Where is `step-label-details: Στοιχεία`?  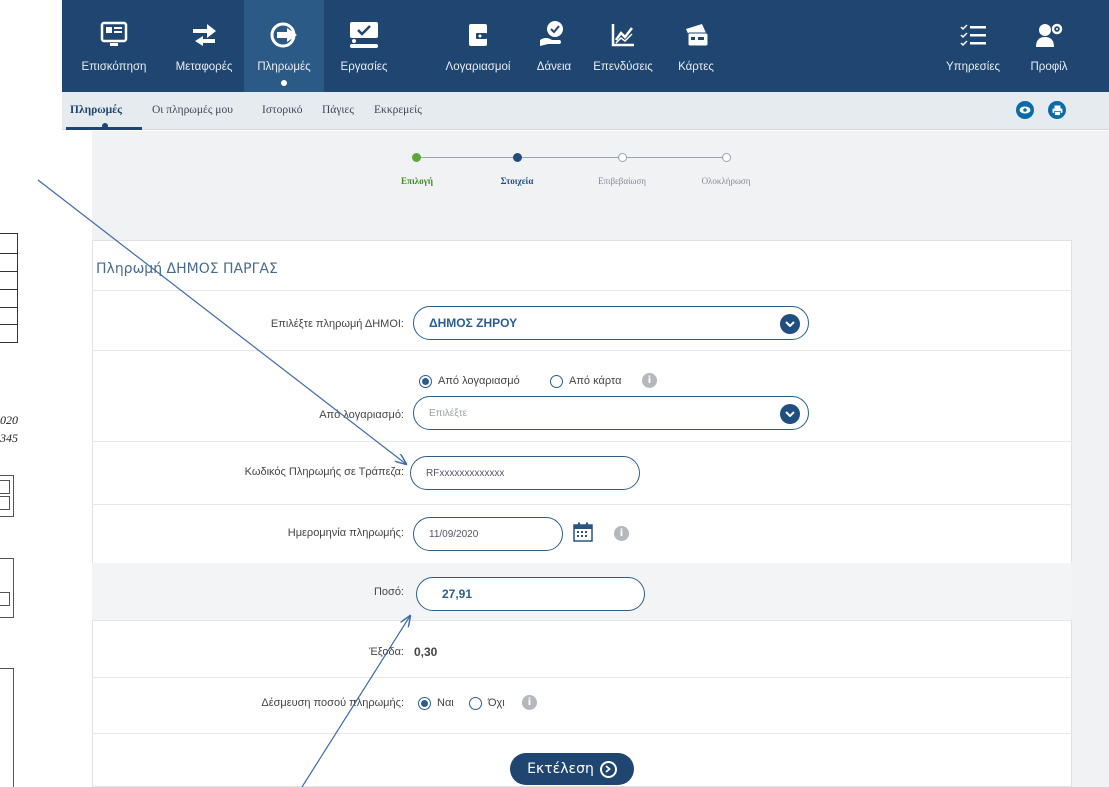 step-label-details: Στοιχεία is located at coordinates (517, 181).